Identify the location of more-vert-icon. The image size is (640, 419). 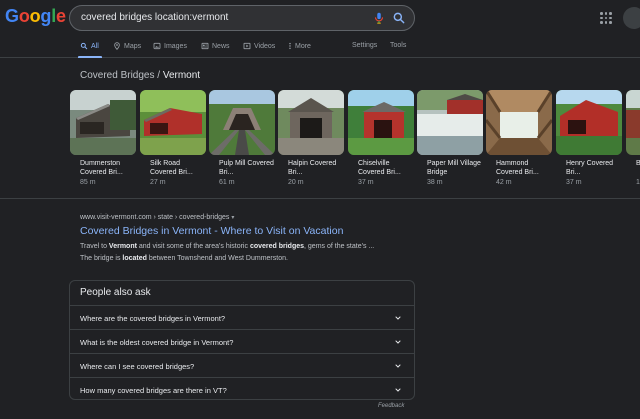
(290, 46).